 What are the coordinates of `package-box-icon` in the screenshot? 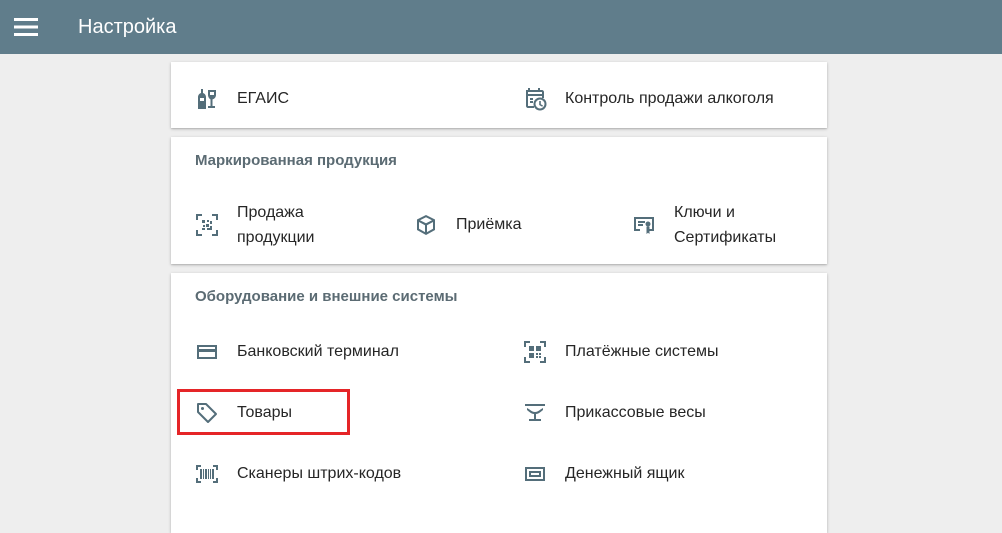 It's located at (426, 225).